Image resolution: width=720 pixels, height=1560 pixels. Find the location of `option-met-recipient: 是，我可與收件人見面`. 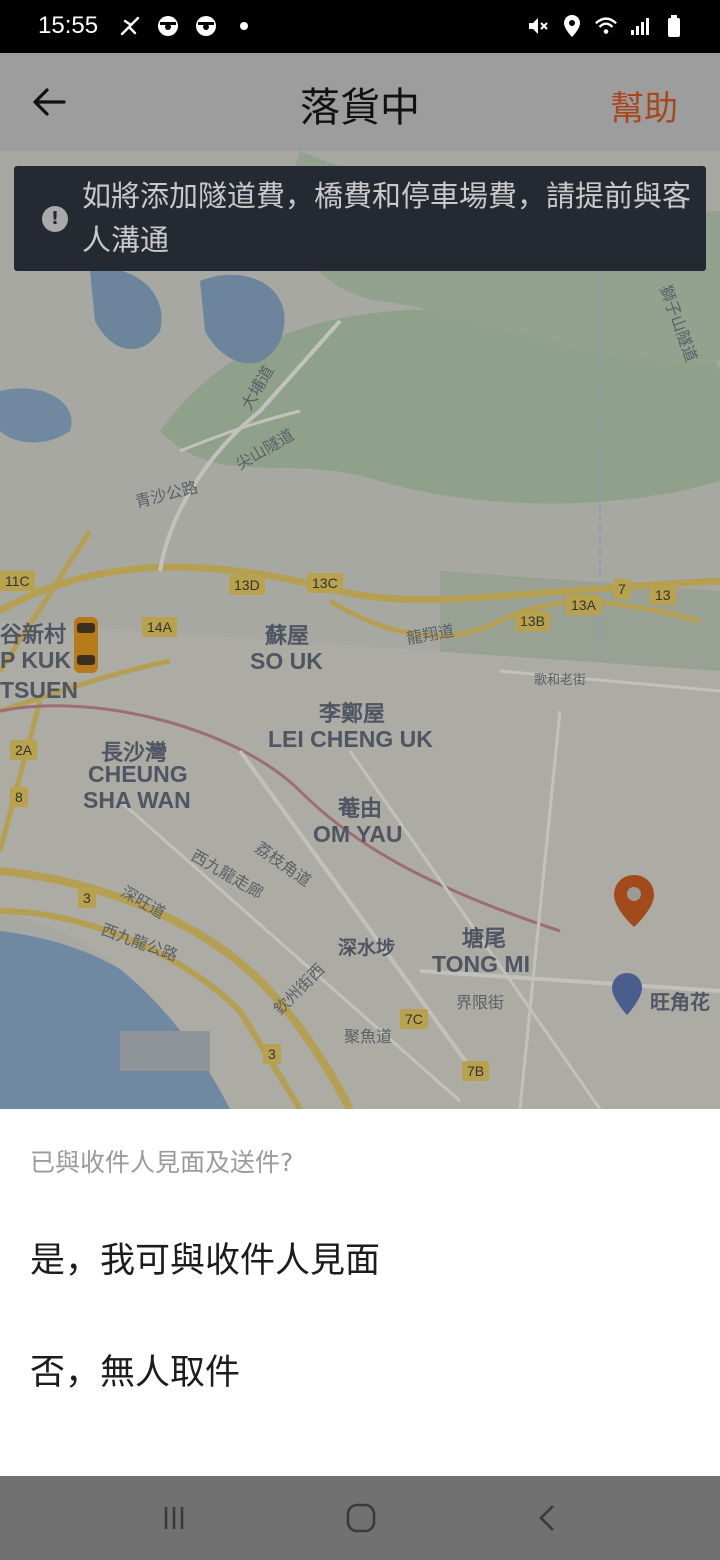

option-met-recipient: 是，我可與收件人見面 is located at coordinates (205, 1257).